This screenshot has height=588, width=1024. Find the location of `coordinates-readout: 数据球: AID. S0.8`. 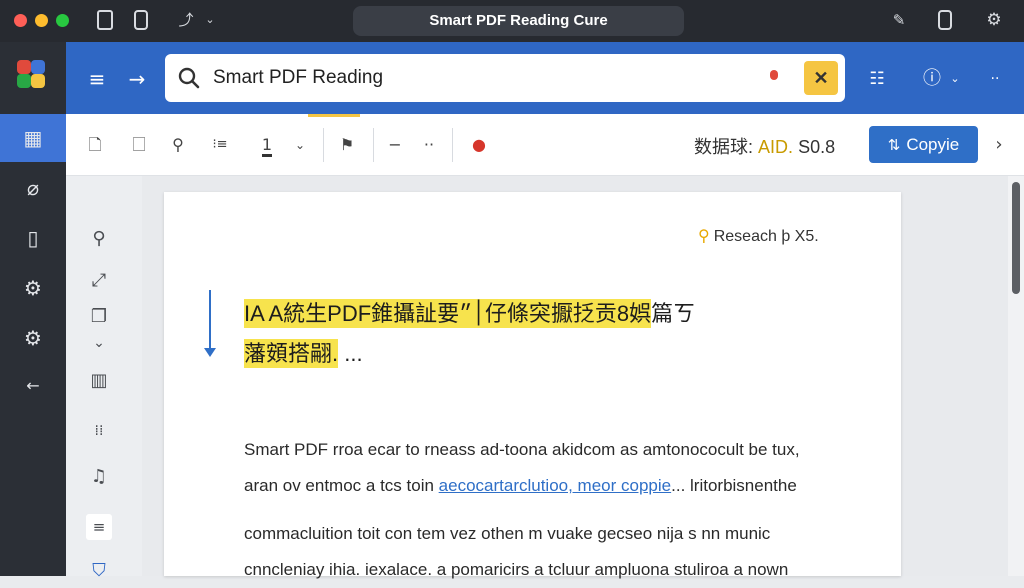

coordinates-readout: 数据球: AID. S0.8 is located at coordinates (764, 146).